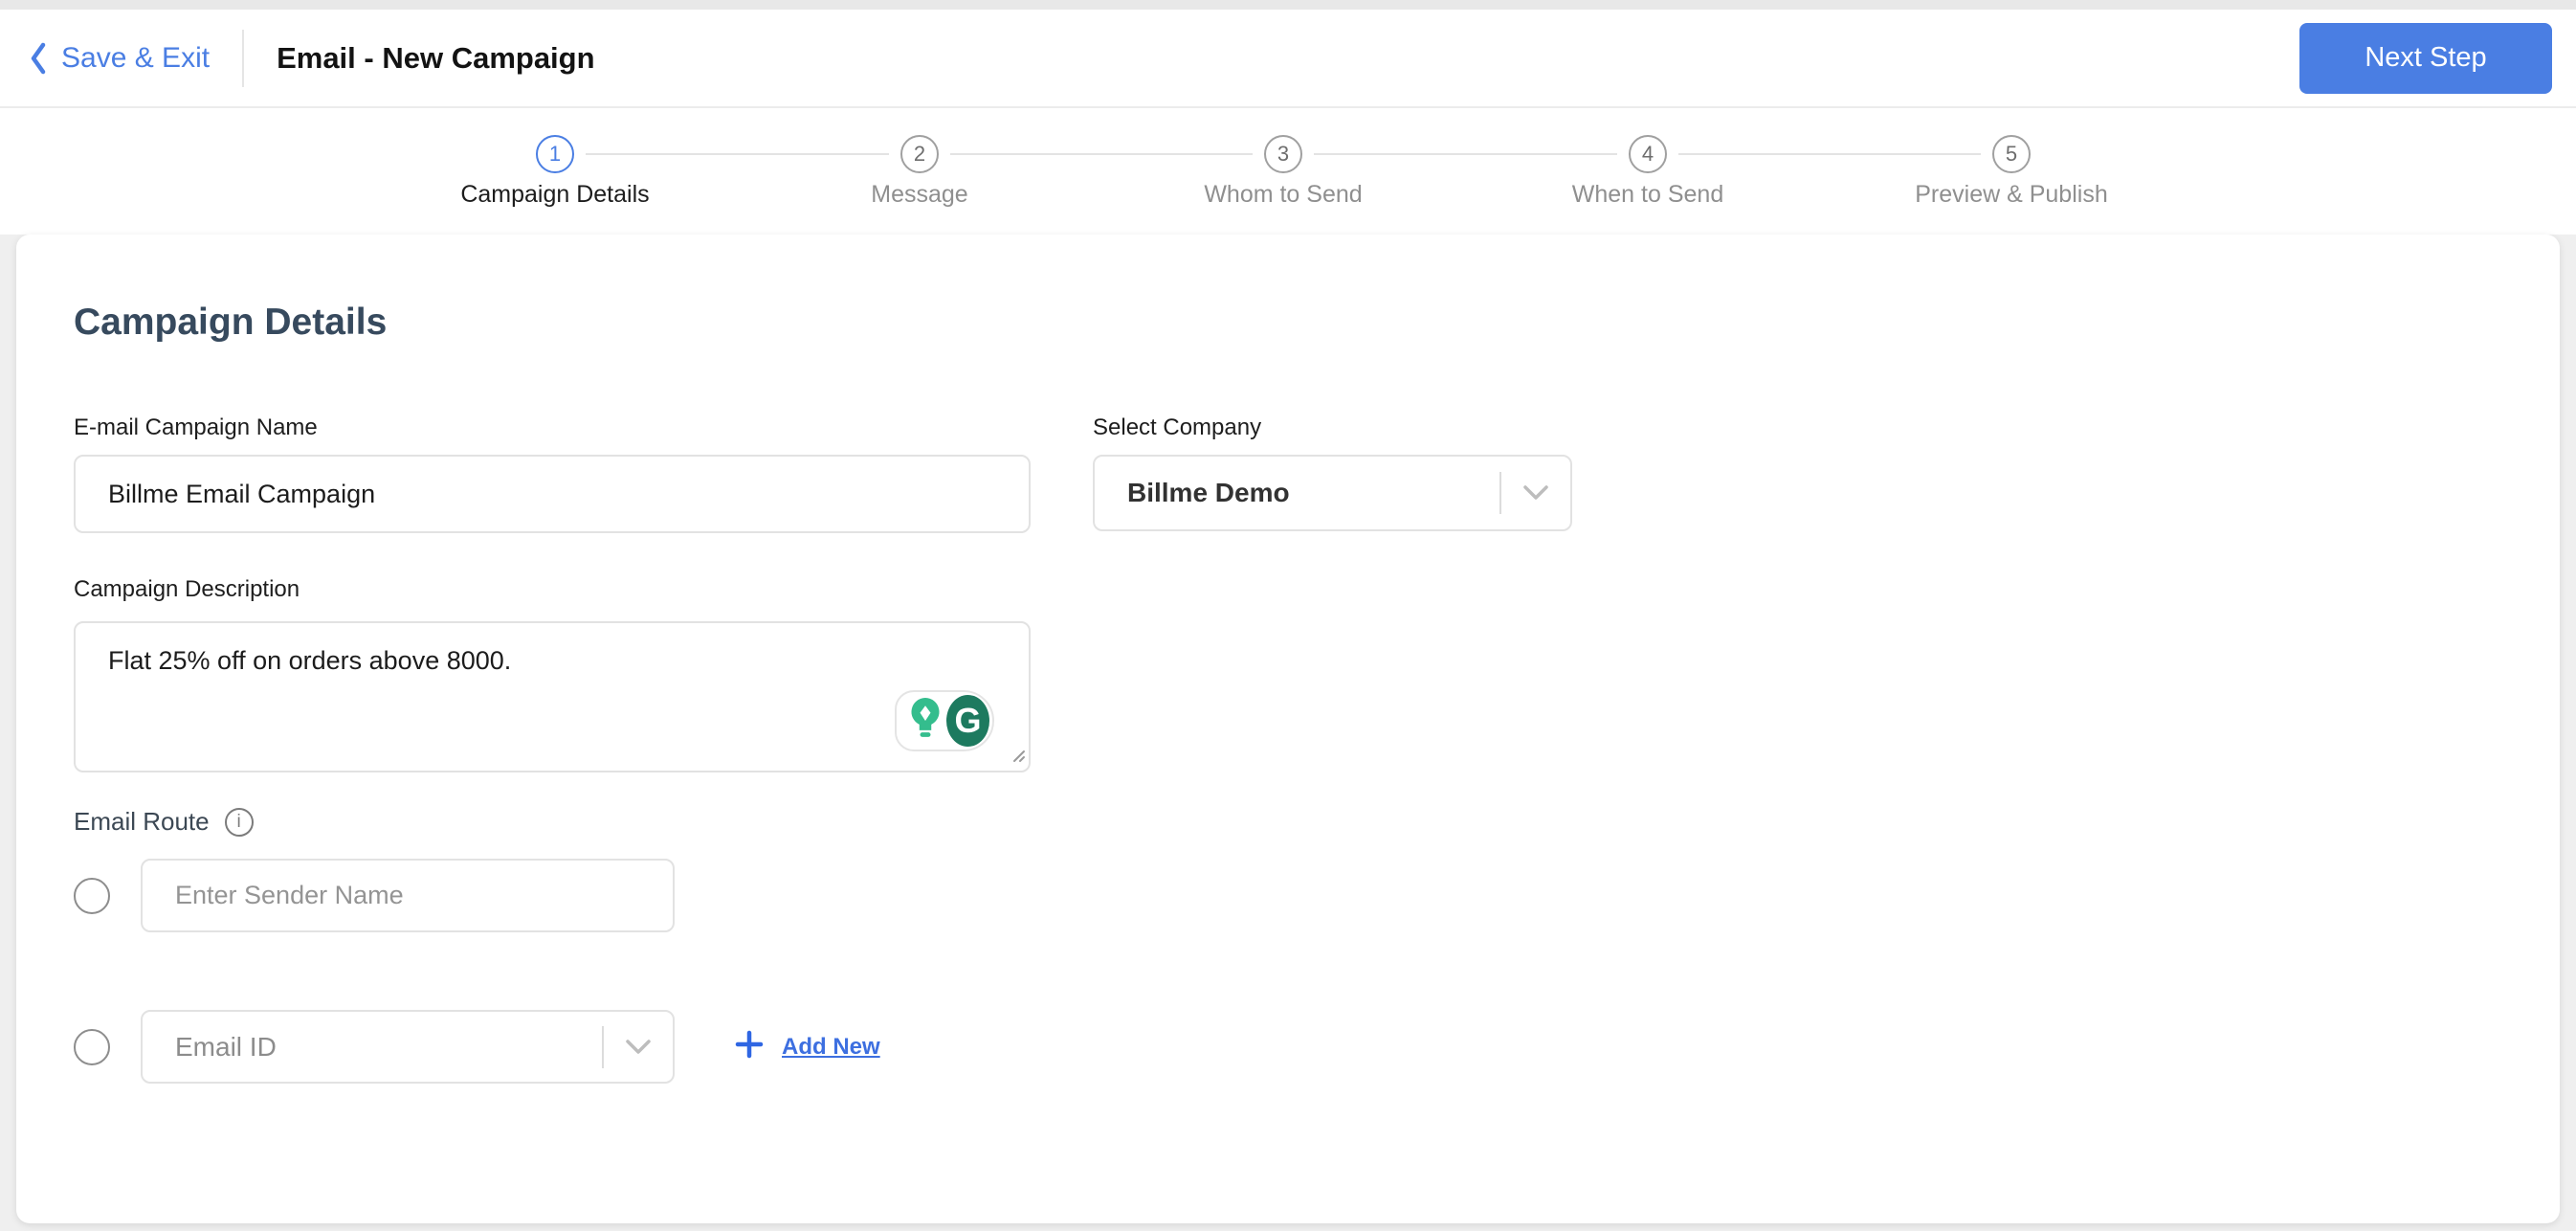 This screenshot has height=1231, width=2576. What do you see at coordinates (967, 721) in the screenshot?
I see `grammarly-g-icon: G` at bounding box center [967, 721].